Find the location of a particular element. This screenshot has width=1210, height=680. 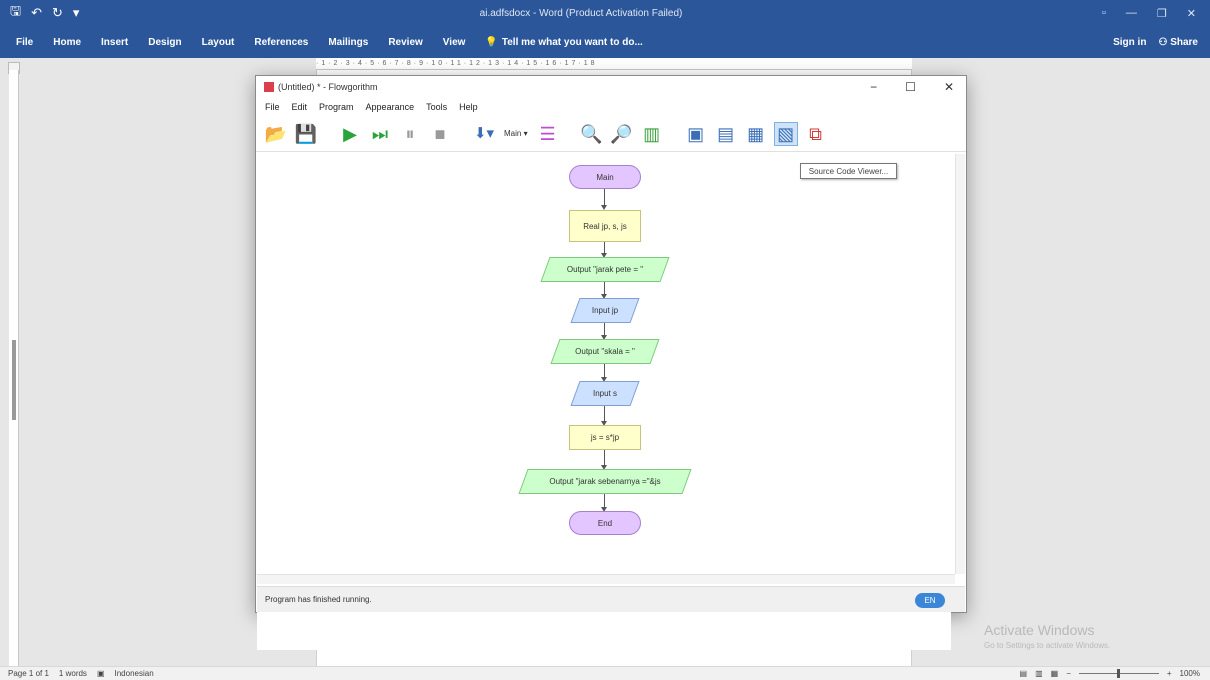

customize-qat-icon: ▾ is located at coordinates (76, 13).